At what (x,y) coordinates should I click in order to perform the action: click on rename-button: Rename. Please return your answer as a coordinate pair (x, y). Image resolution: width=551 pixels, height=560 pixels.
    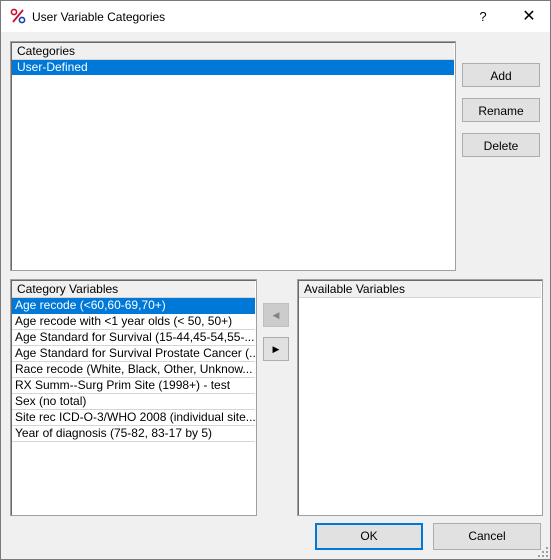
    Looking at the image, I should click on (501, 110).